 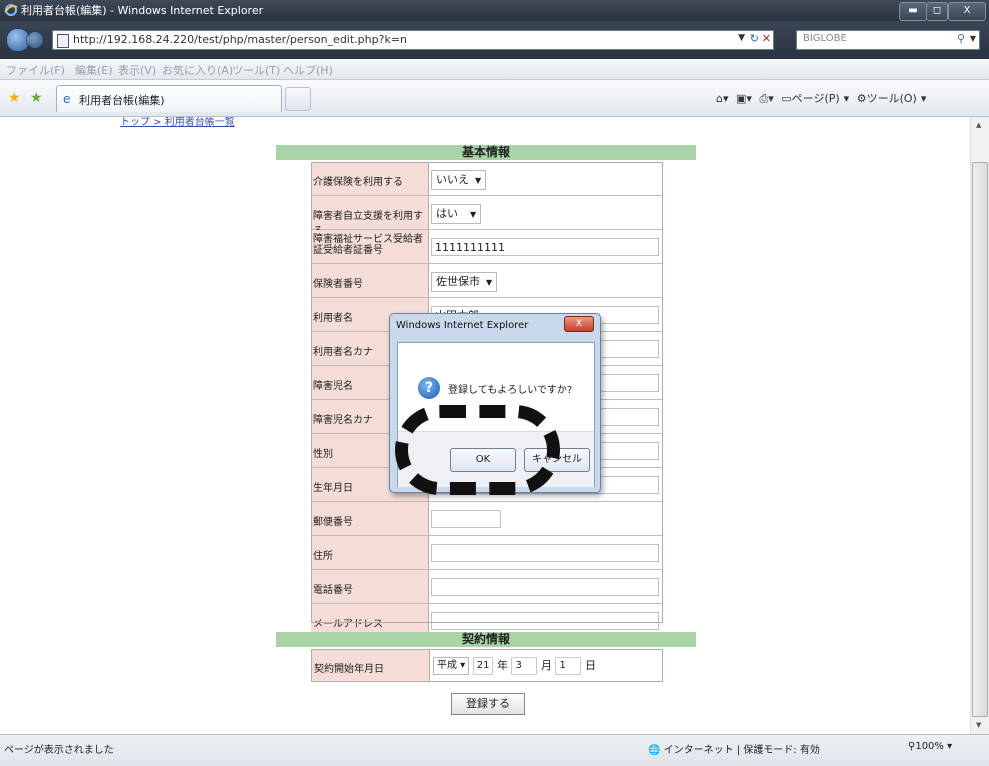 I want to click on page-menu-label: ページ(P), so click(x=815, y=98).